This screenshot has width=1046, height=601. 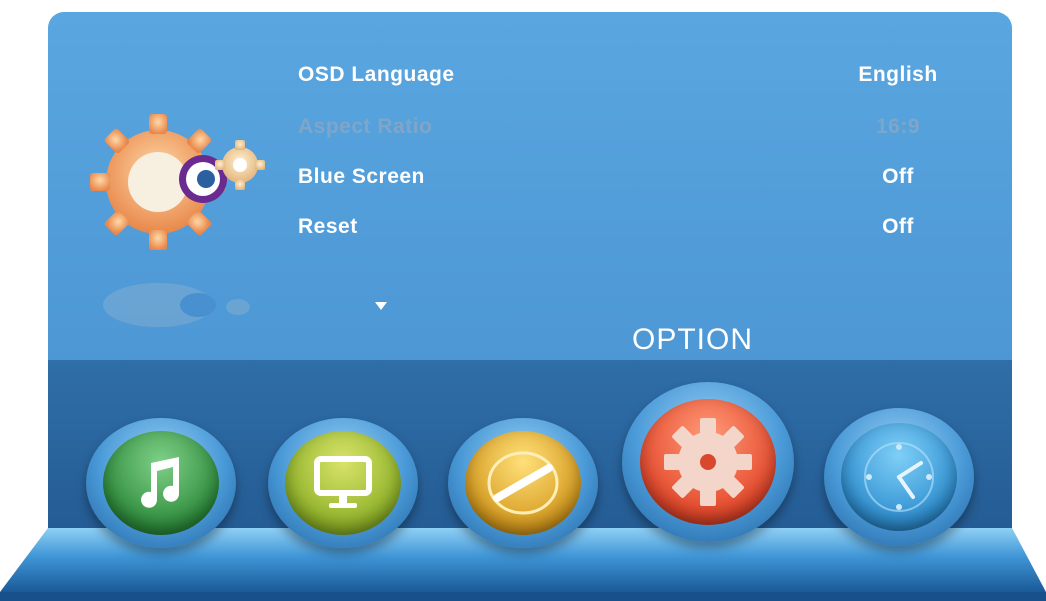 I want to click on active-menu-title: OPTION, so click(x=693, y=339).